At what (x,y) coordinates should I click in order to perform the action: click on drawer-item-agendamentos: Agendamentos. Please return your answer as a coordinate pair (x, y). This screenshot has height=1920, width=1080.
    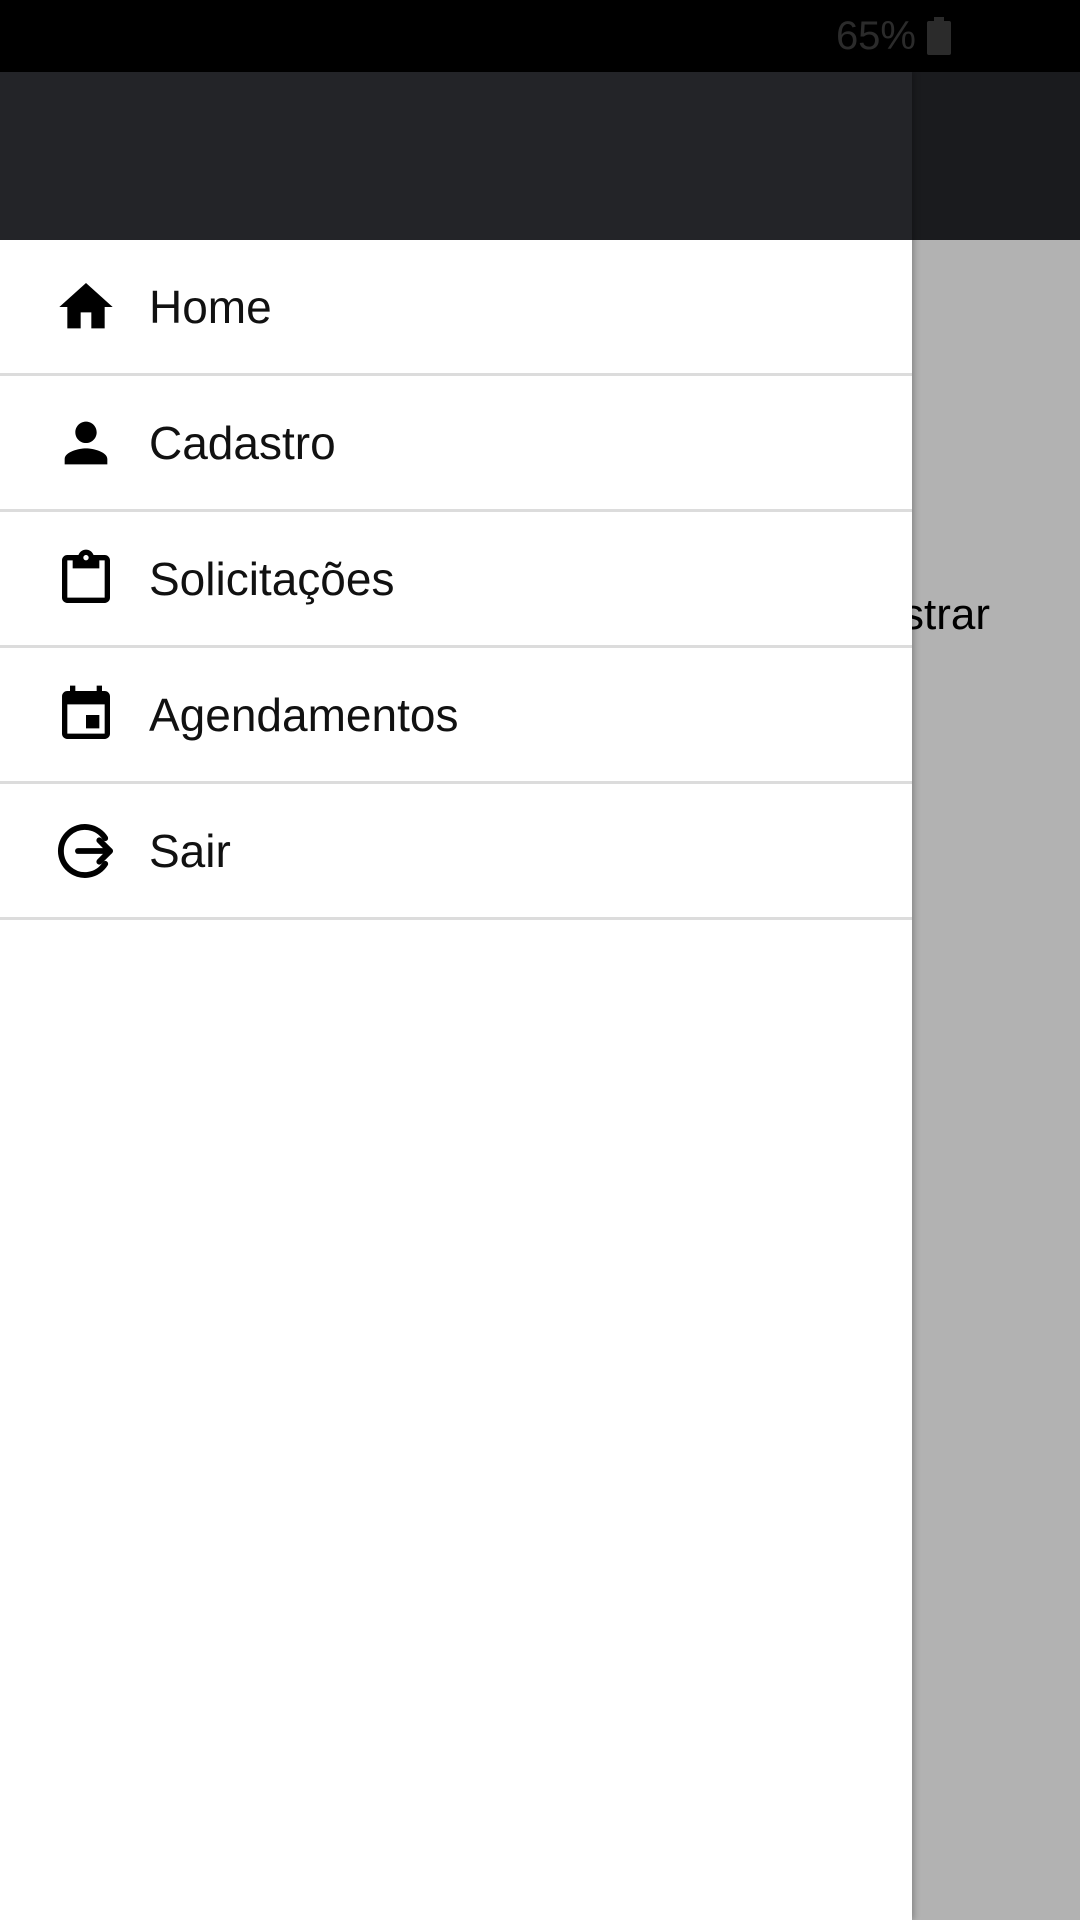
    Looking at the image, I should click on (456, 716).